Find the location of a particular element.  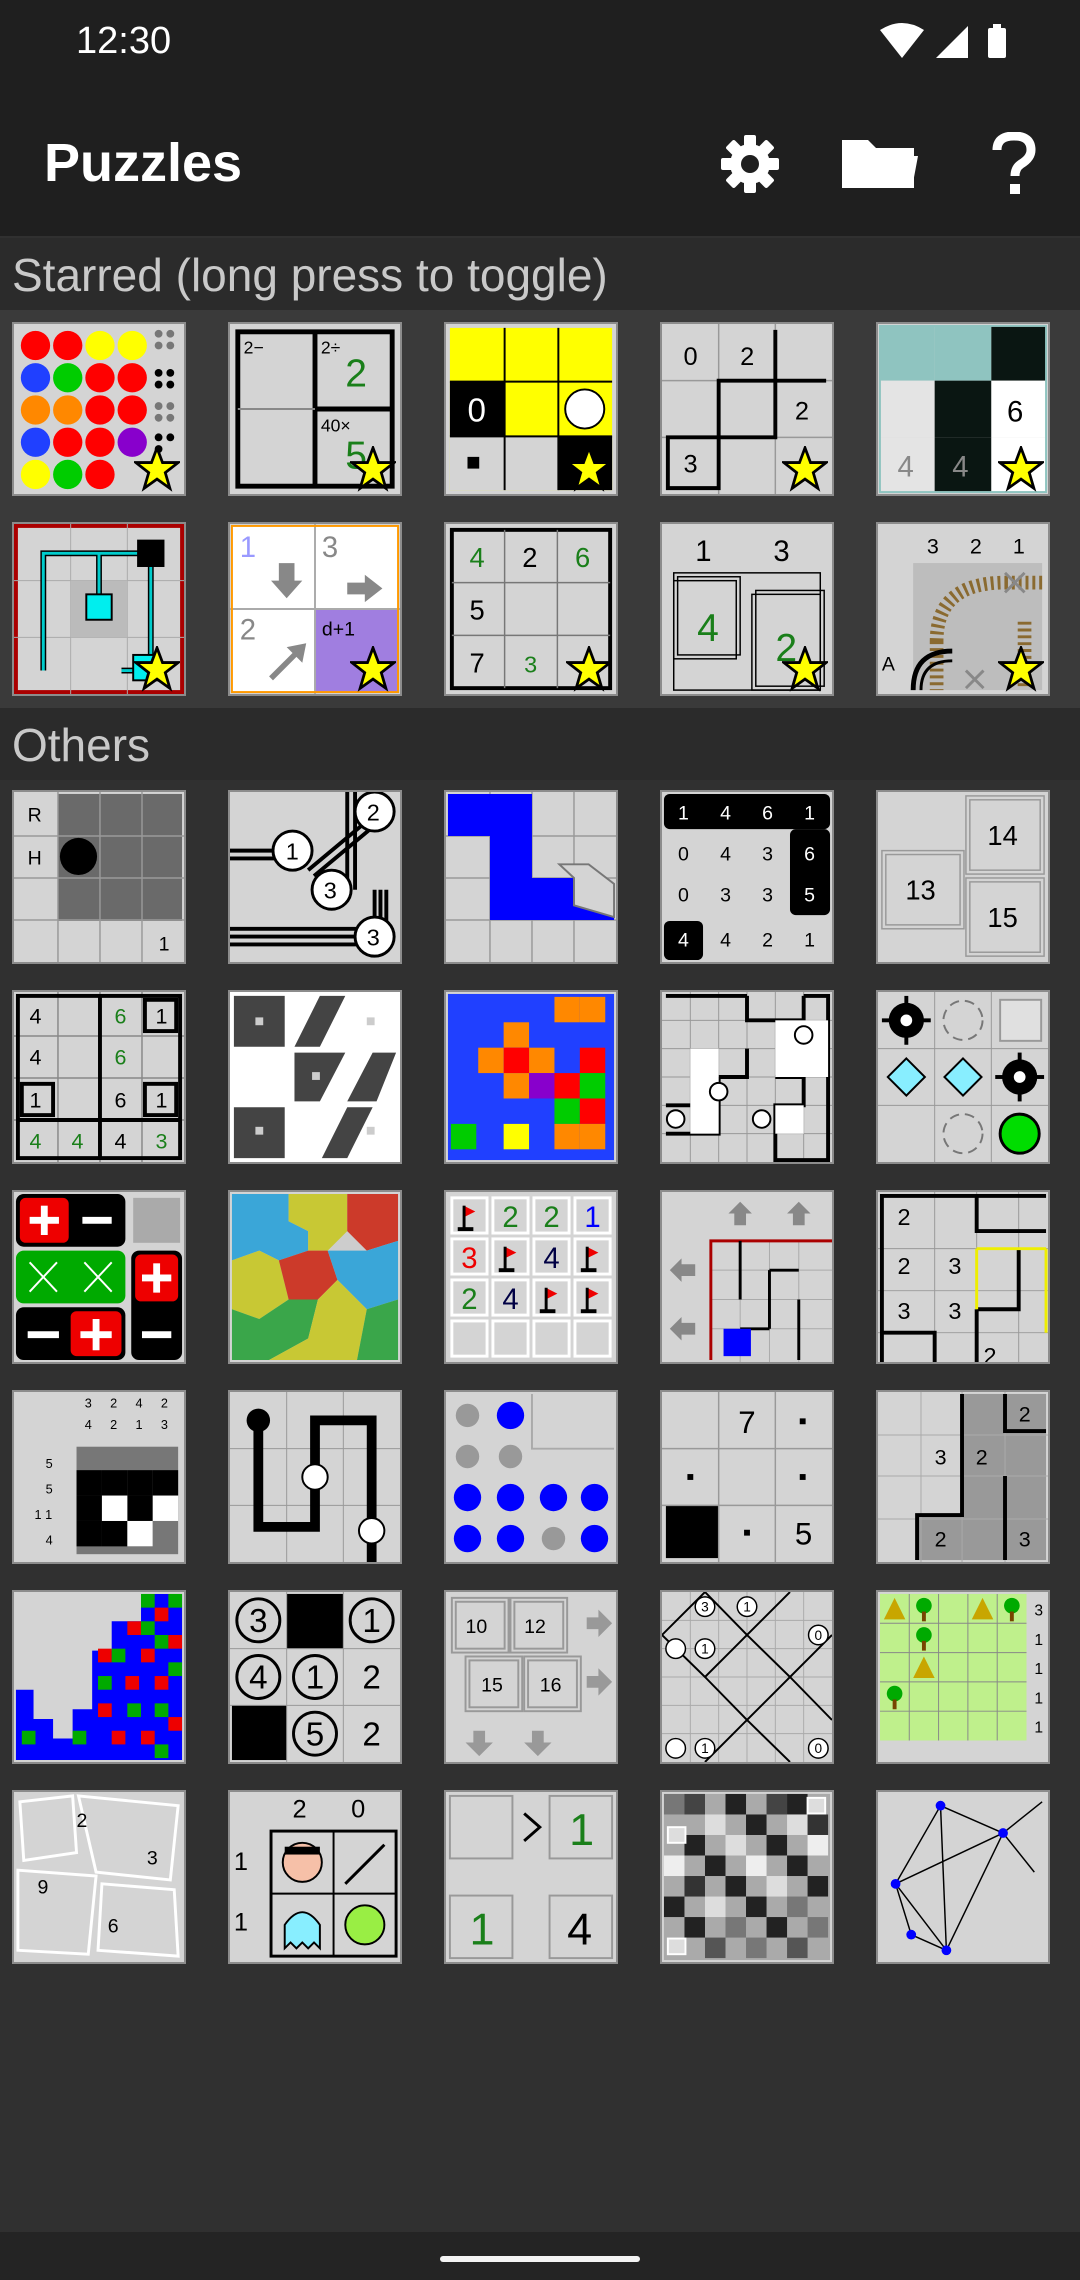

row-clue: 1 1 is located at coordinates (43, 1515).